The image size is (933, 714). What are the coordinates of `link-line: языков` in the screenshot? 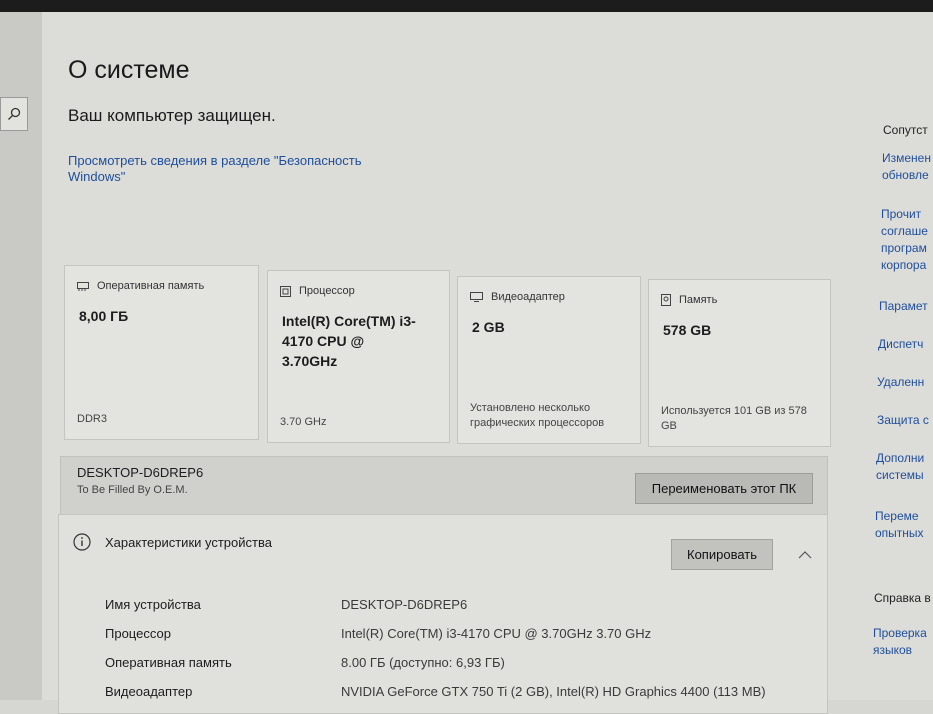 It's located at (893, 650).